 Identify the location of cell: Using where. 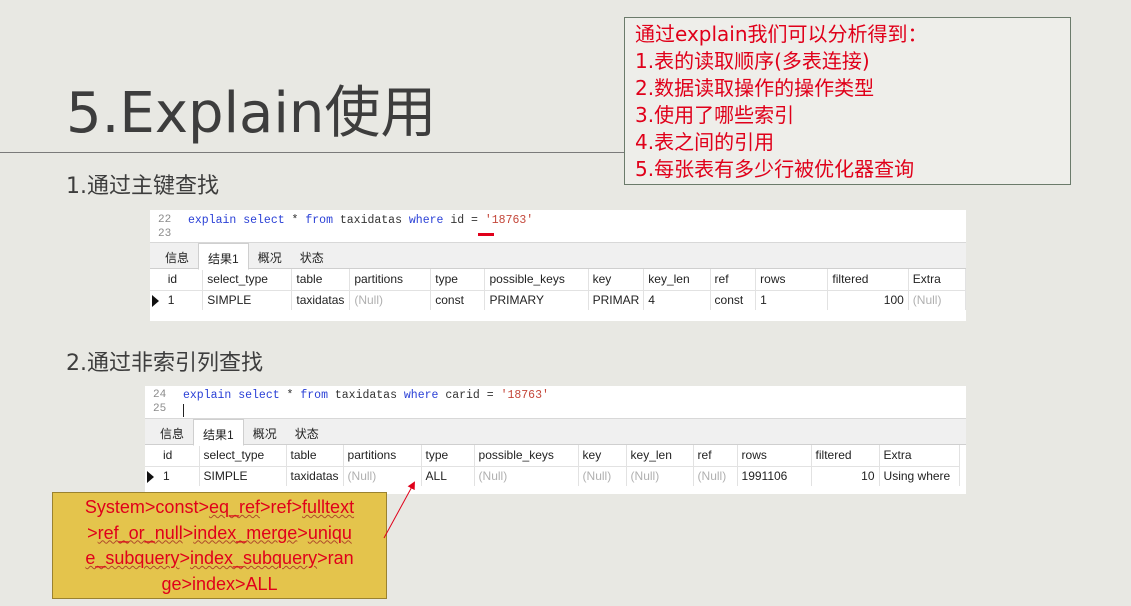
(919, 476).